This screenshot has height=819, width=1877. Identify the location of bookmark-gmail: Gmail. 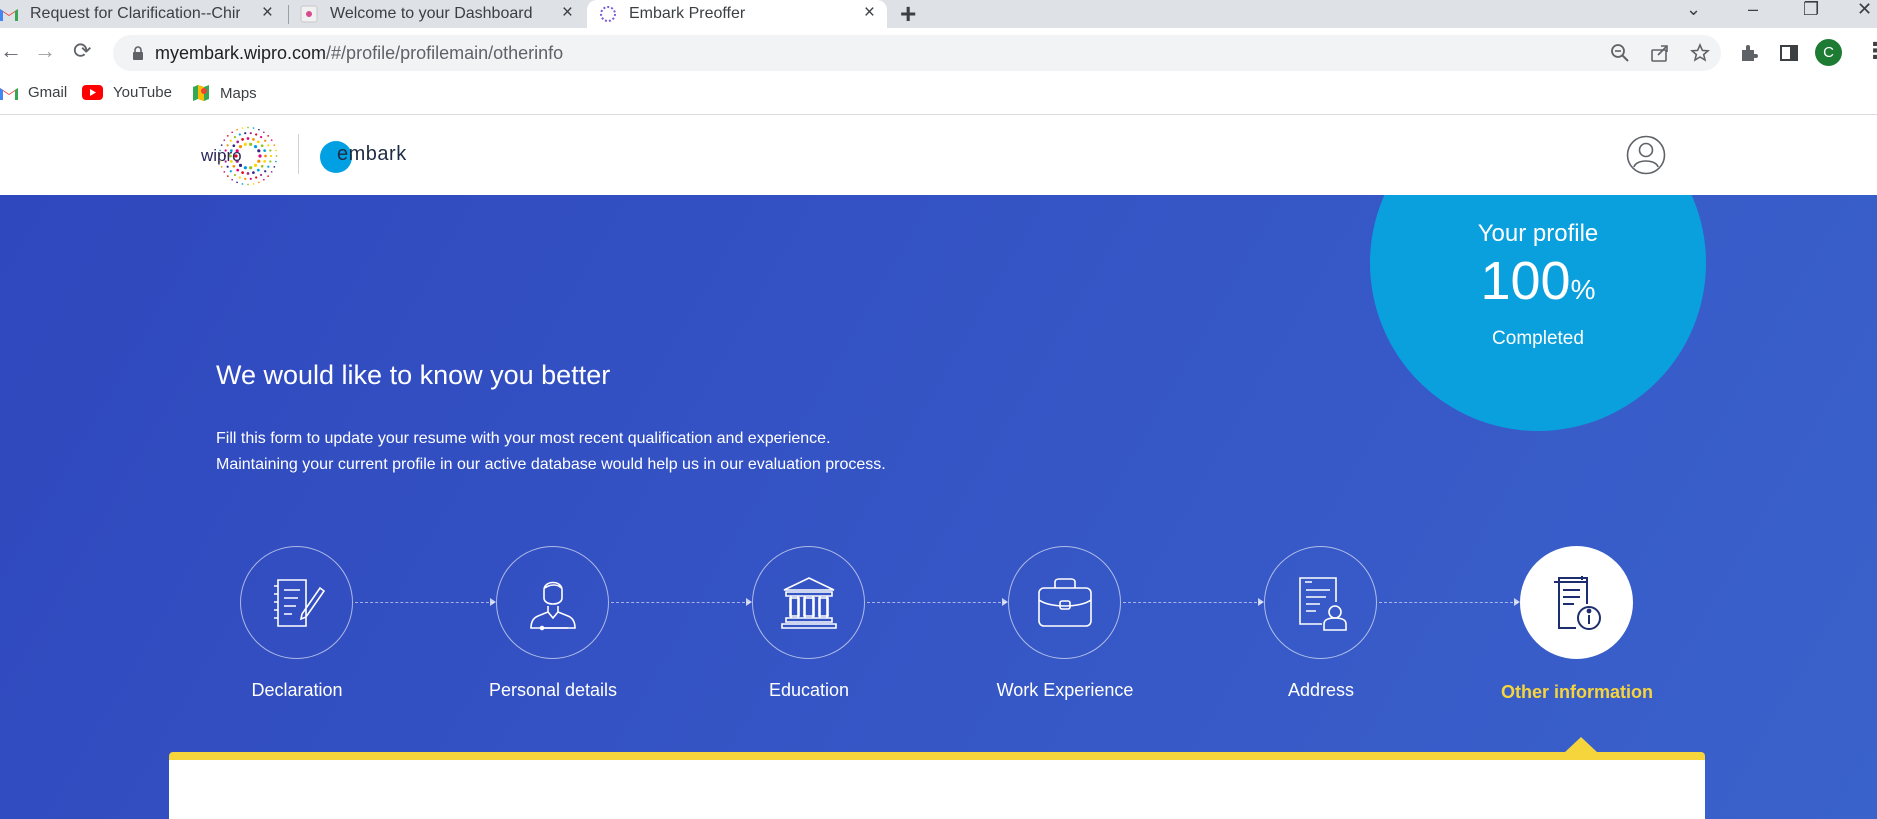
(33, 92).